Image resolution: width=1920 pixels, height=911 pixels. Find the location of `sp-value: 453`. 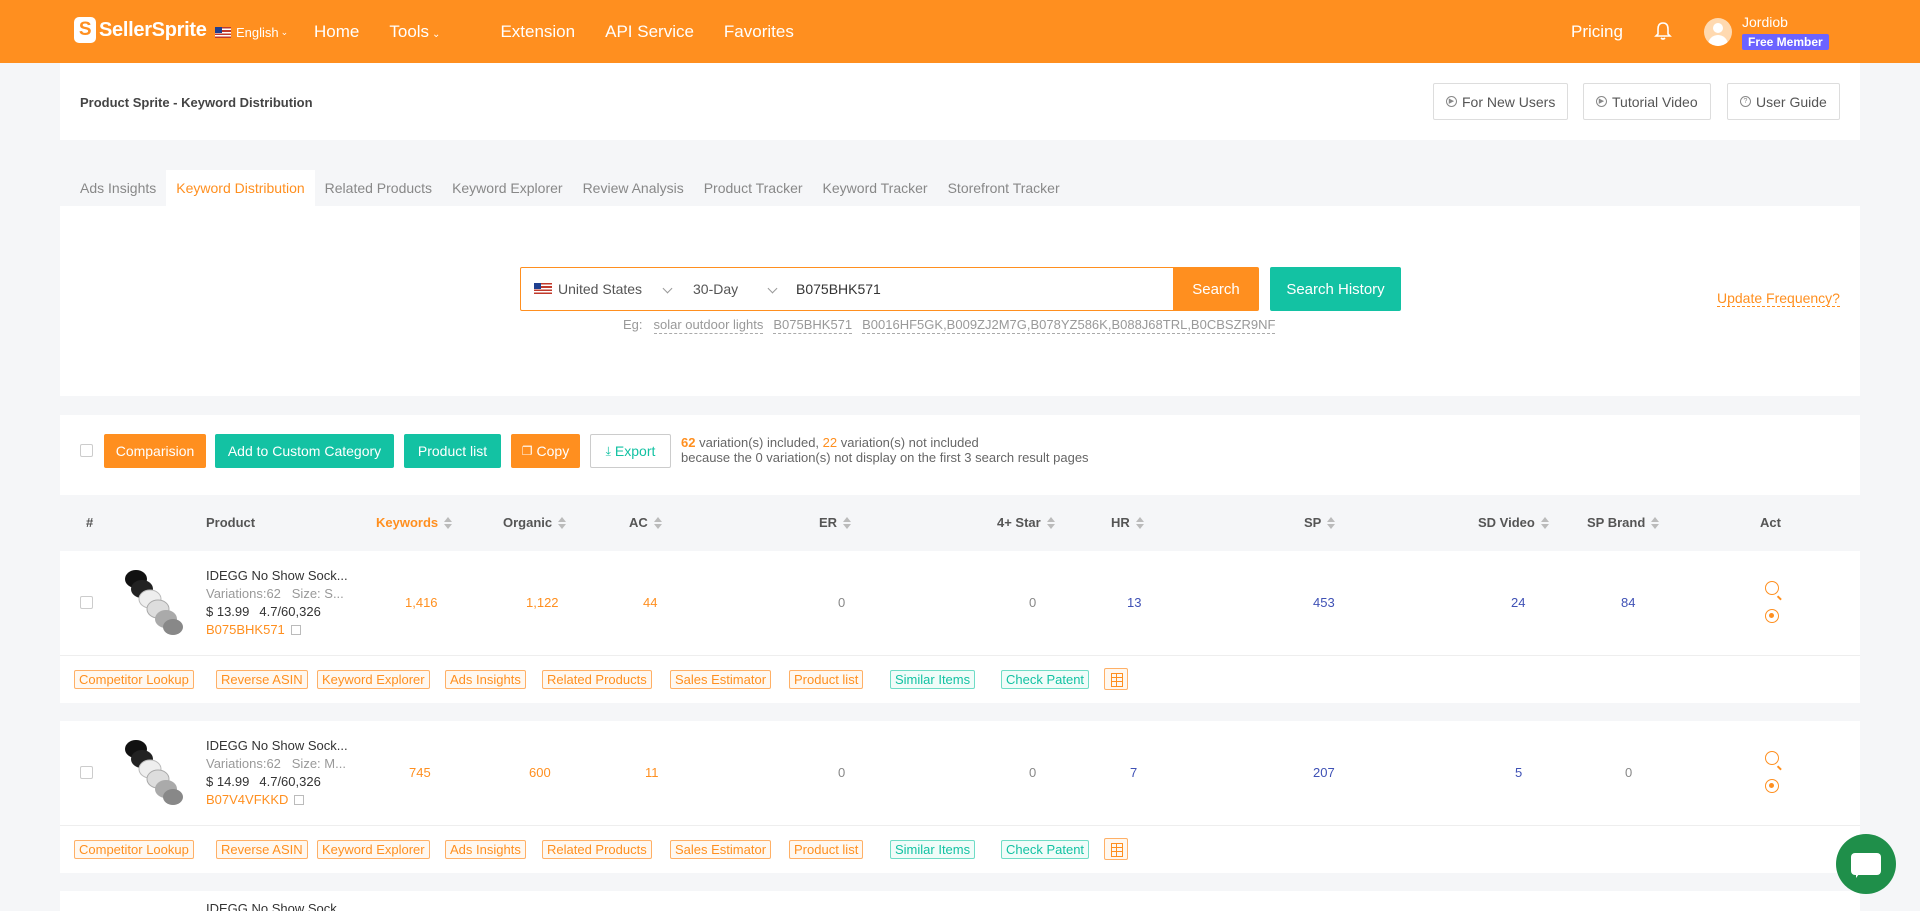

sp-value: 453 is located at coordinates (1324, 602).